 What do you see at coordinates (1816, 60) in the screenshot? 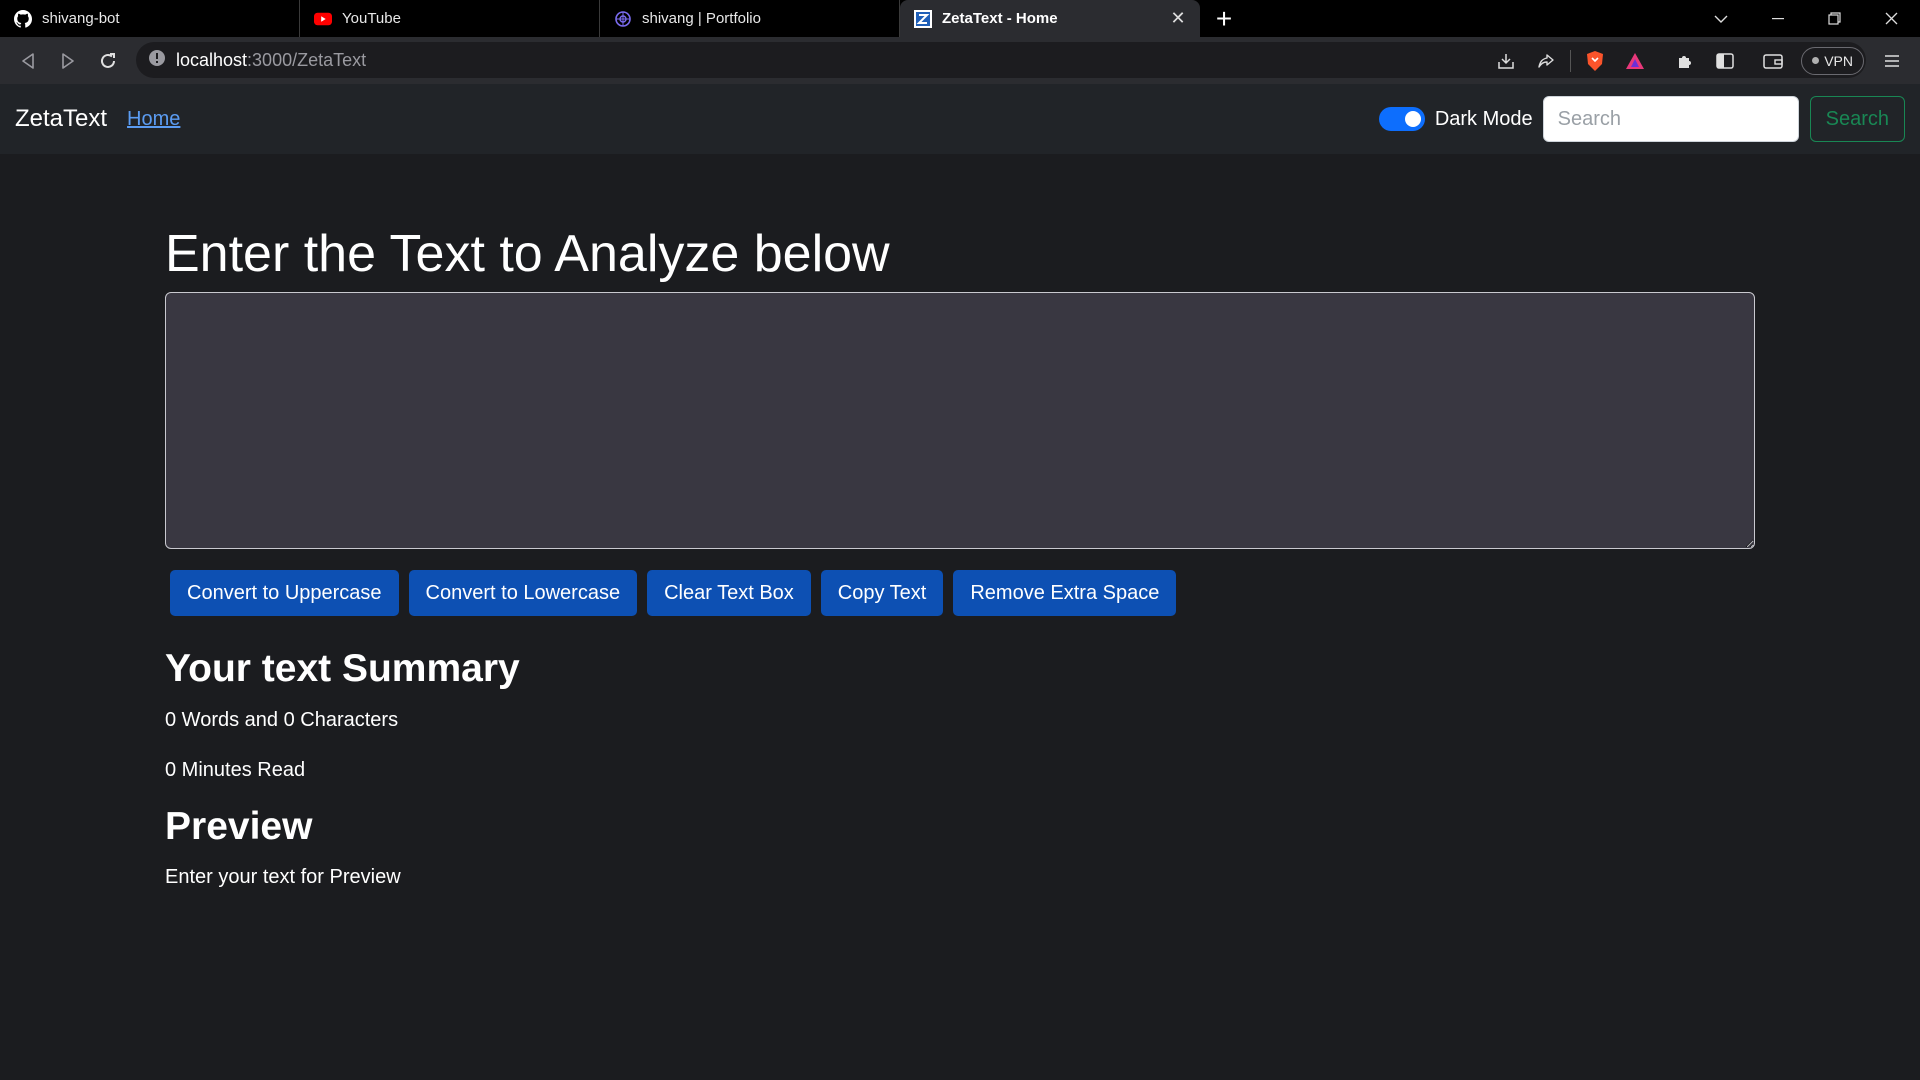
I see `vpn-status-icon` at bounding box center [1816, 60].